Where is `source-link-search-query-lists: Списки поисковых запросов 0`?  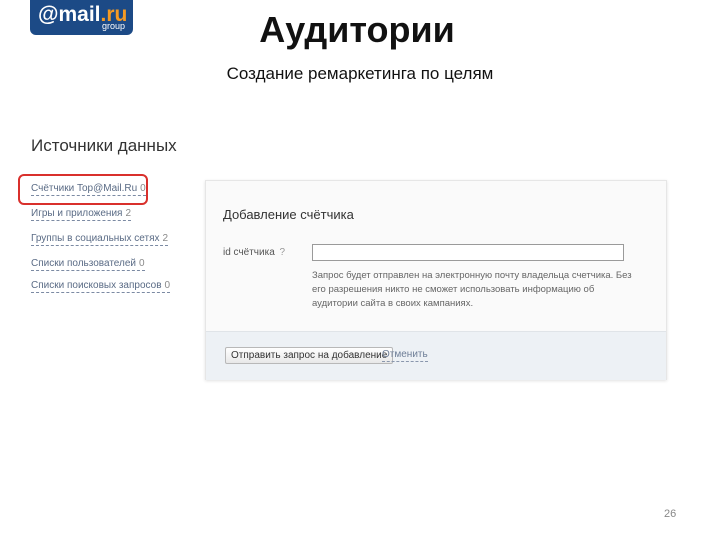
source-link-search-query-lists: Списки поисковых запросов 0 is located at coordinates (101, 286).